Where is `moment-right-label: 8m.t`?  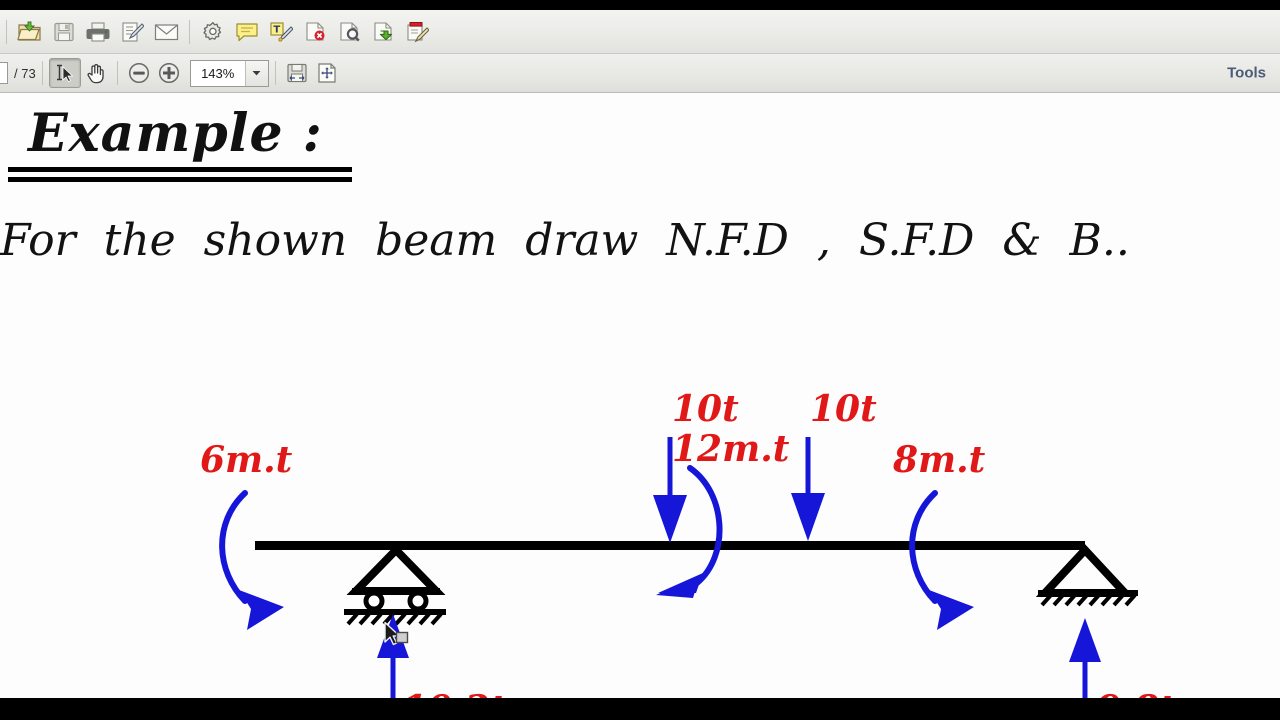
moment-right-label: 8m.t is located at coordinates (939, 460).